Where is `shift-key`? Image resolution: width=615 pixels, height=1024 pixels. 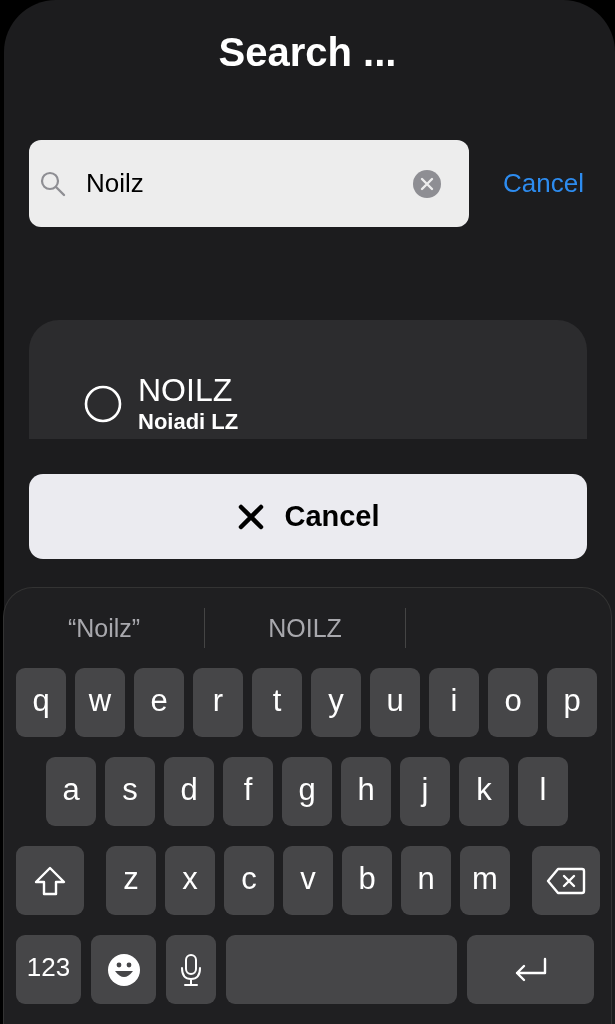 shift-key is located at coordinates (50, 880).